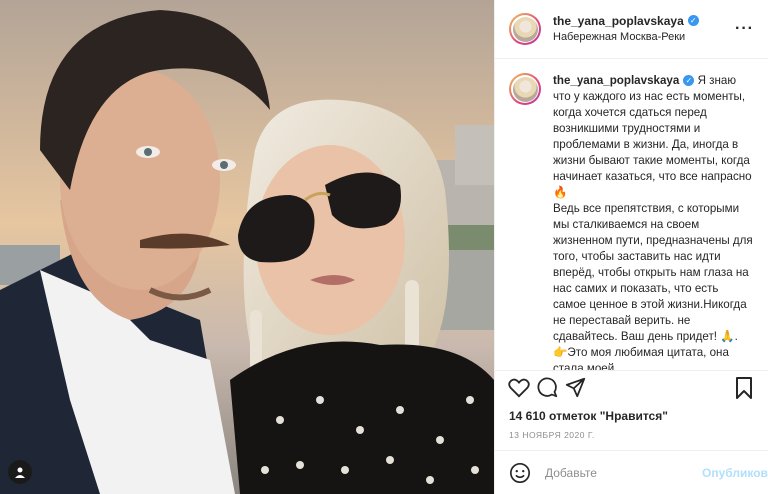 This screenshot has width=768, height=494. What do you see at coordinates (525, 89) in the screenshot?
I see `caption-author-avatar` at bounding box center [525, 89].